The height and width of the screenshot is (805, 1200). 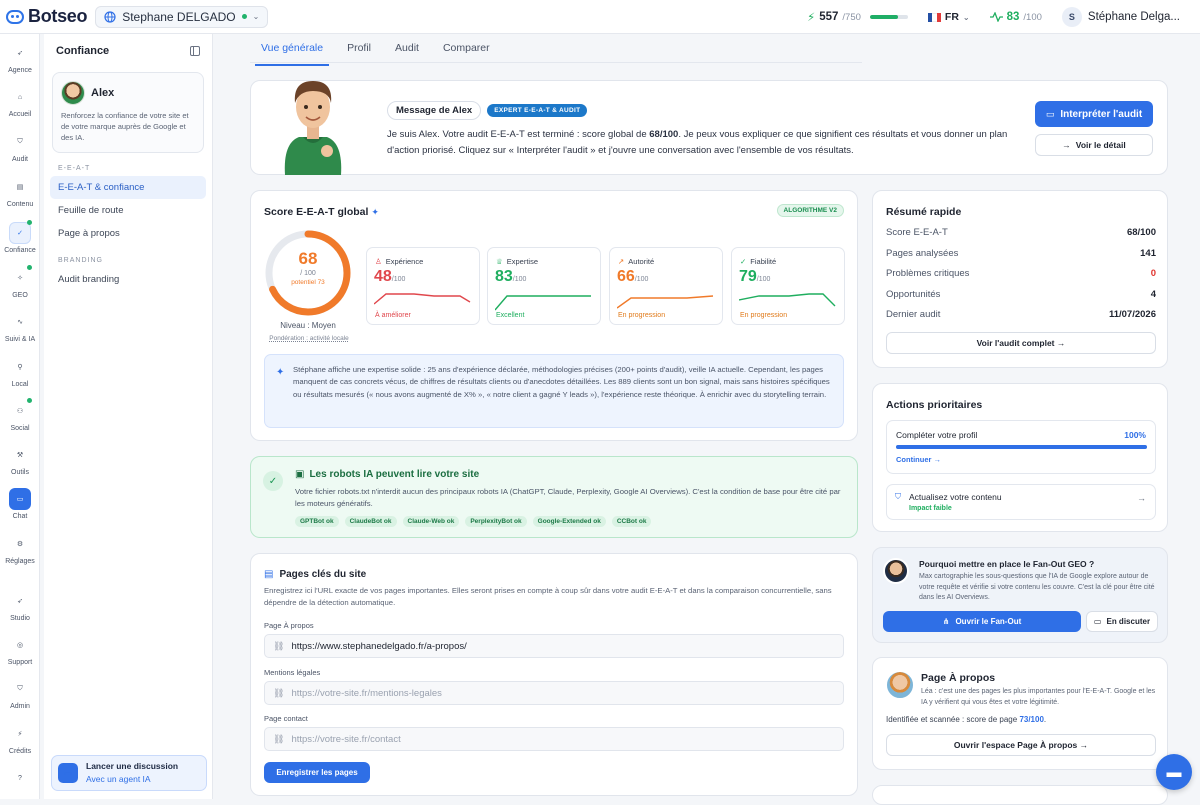 What do you see at coordinates (195, 51) in the screenshot?
I see `collapse-panel-icon` at bounding box center [195, 51].